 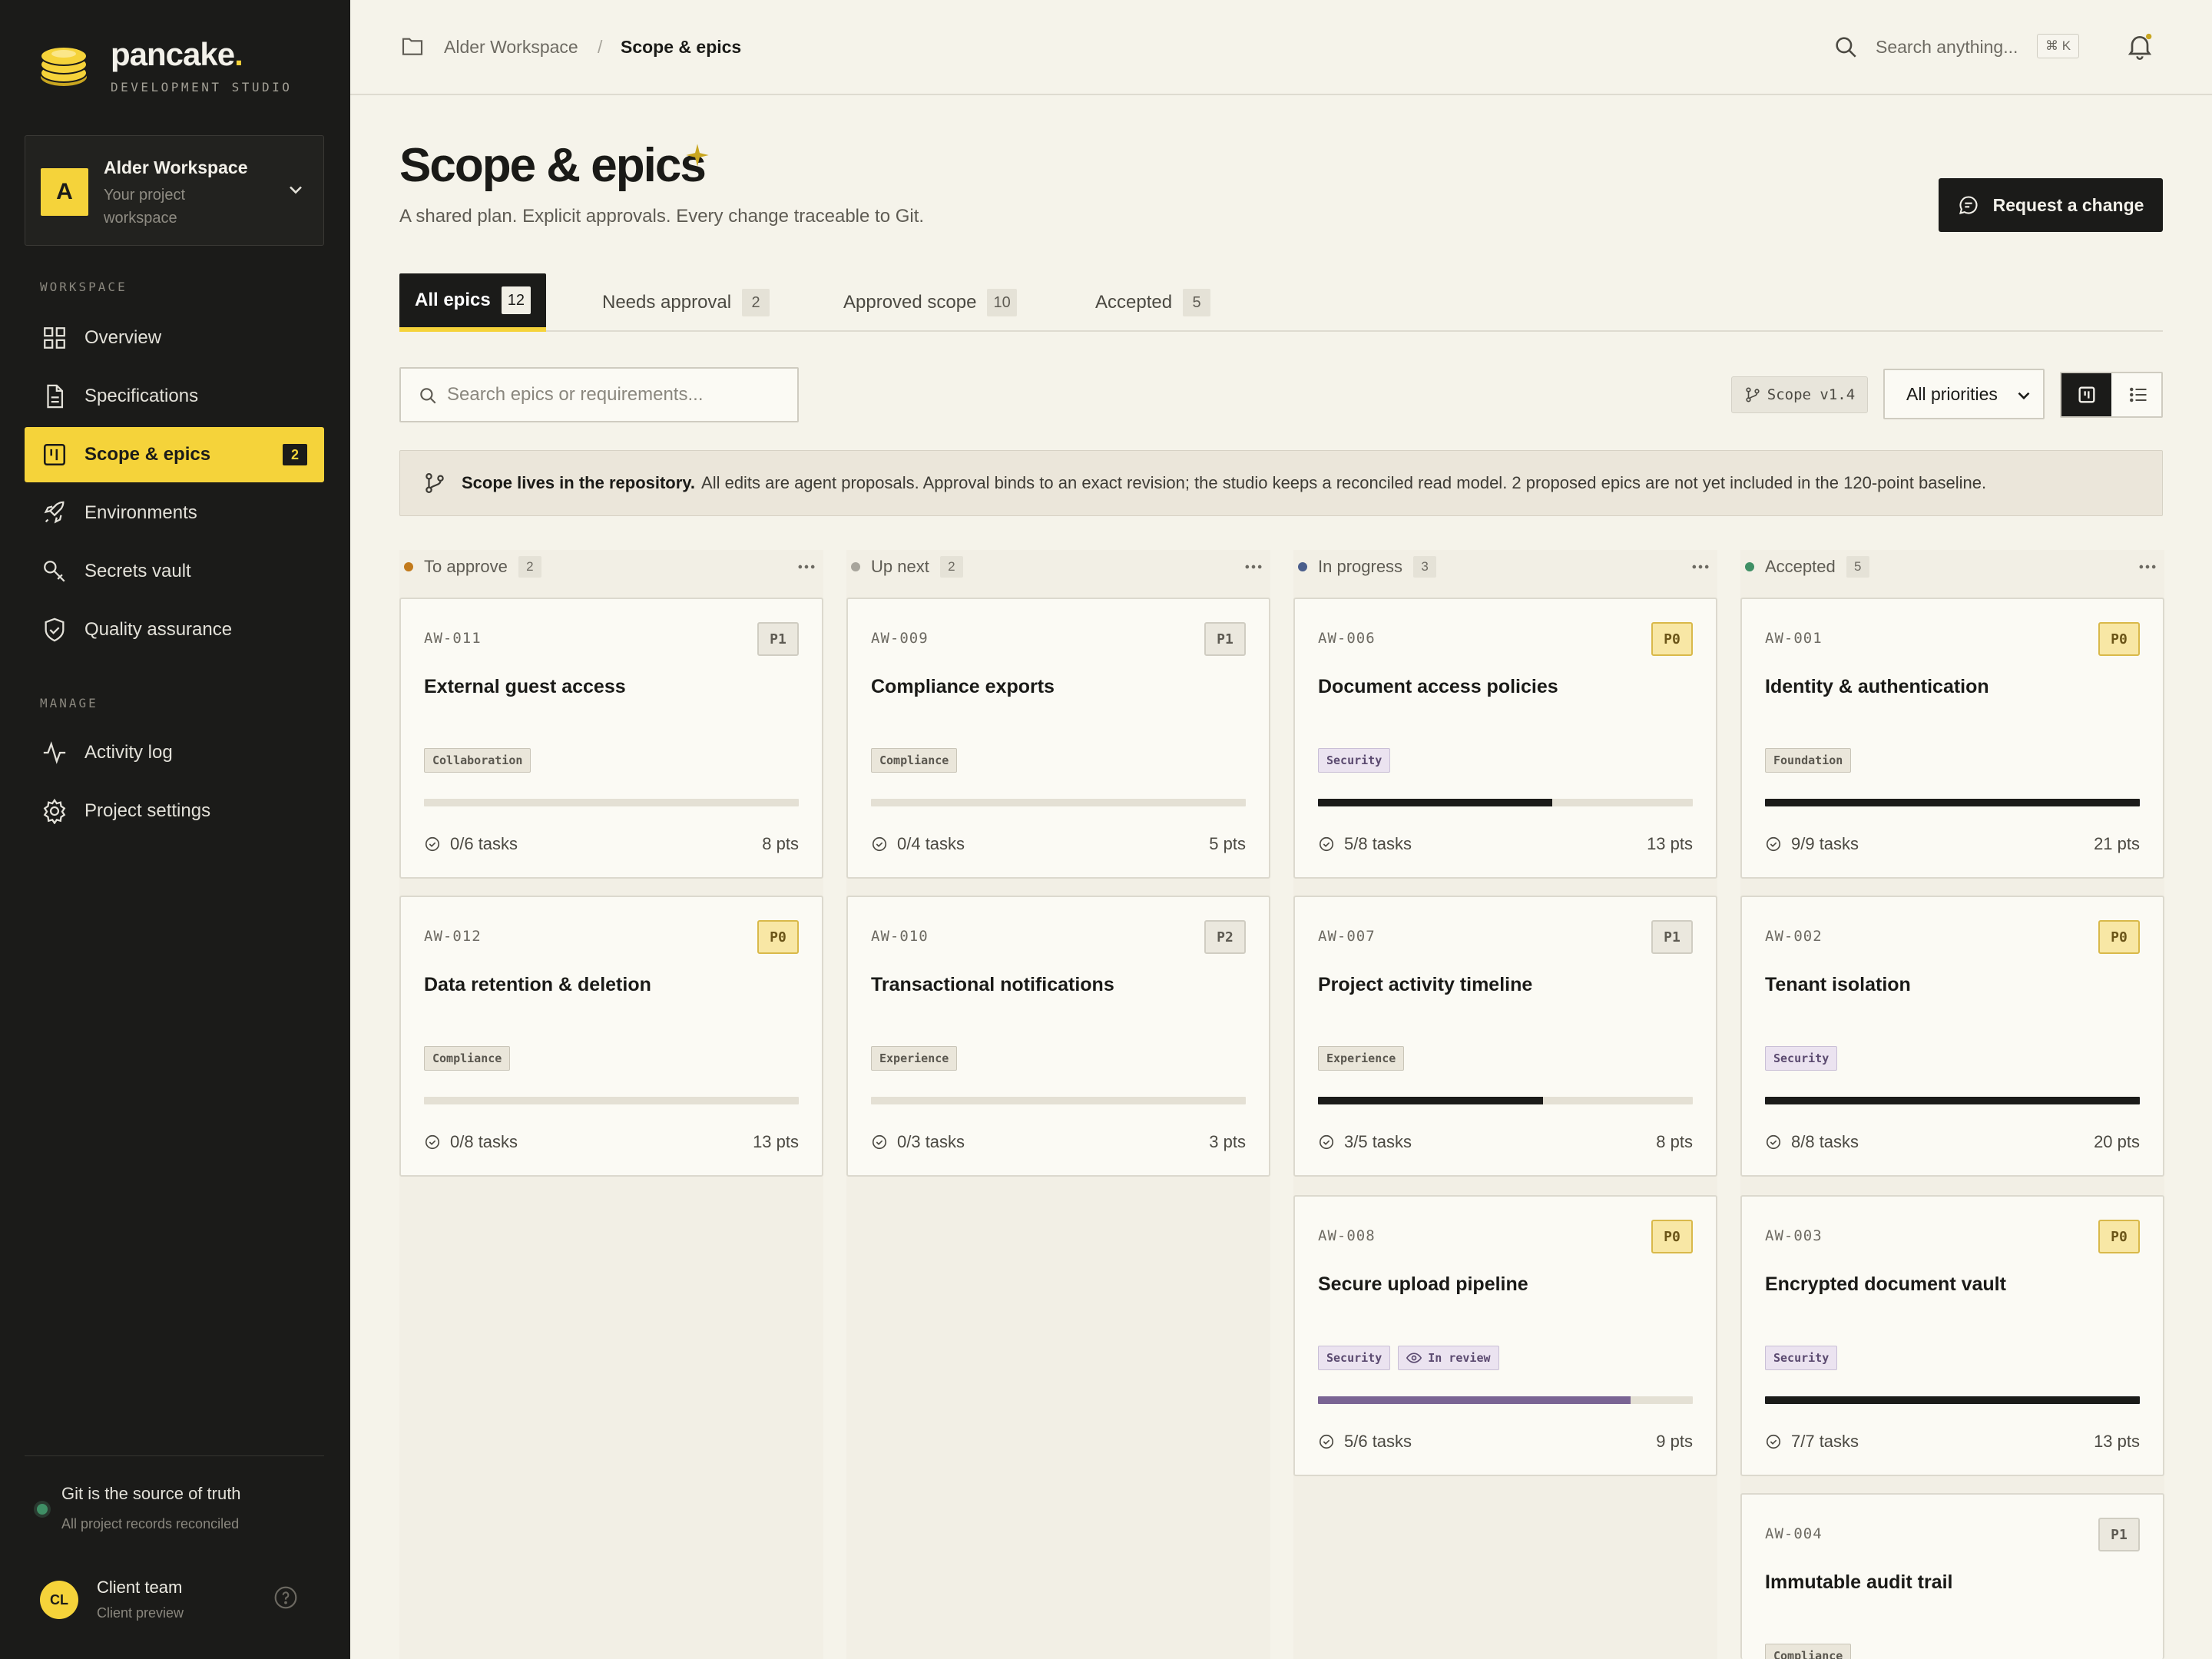 What do you see at coordinates (175, 572) in the screenshot?
I see `sidebar-item-secrets-vault: Secrets vault` at bounding box center [175, 572].